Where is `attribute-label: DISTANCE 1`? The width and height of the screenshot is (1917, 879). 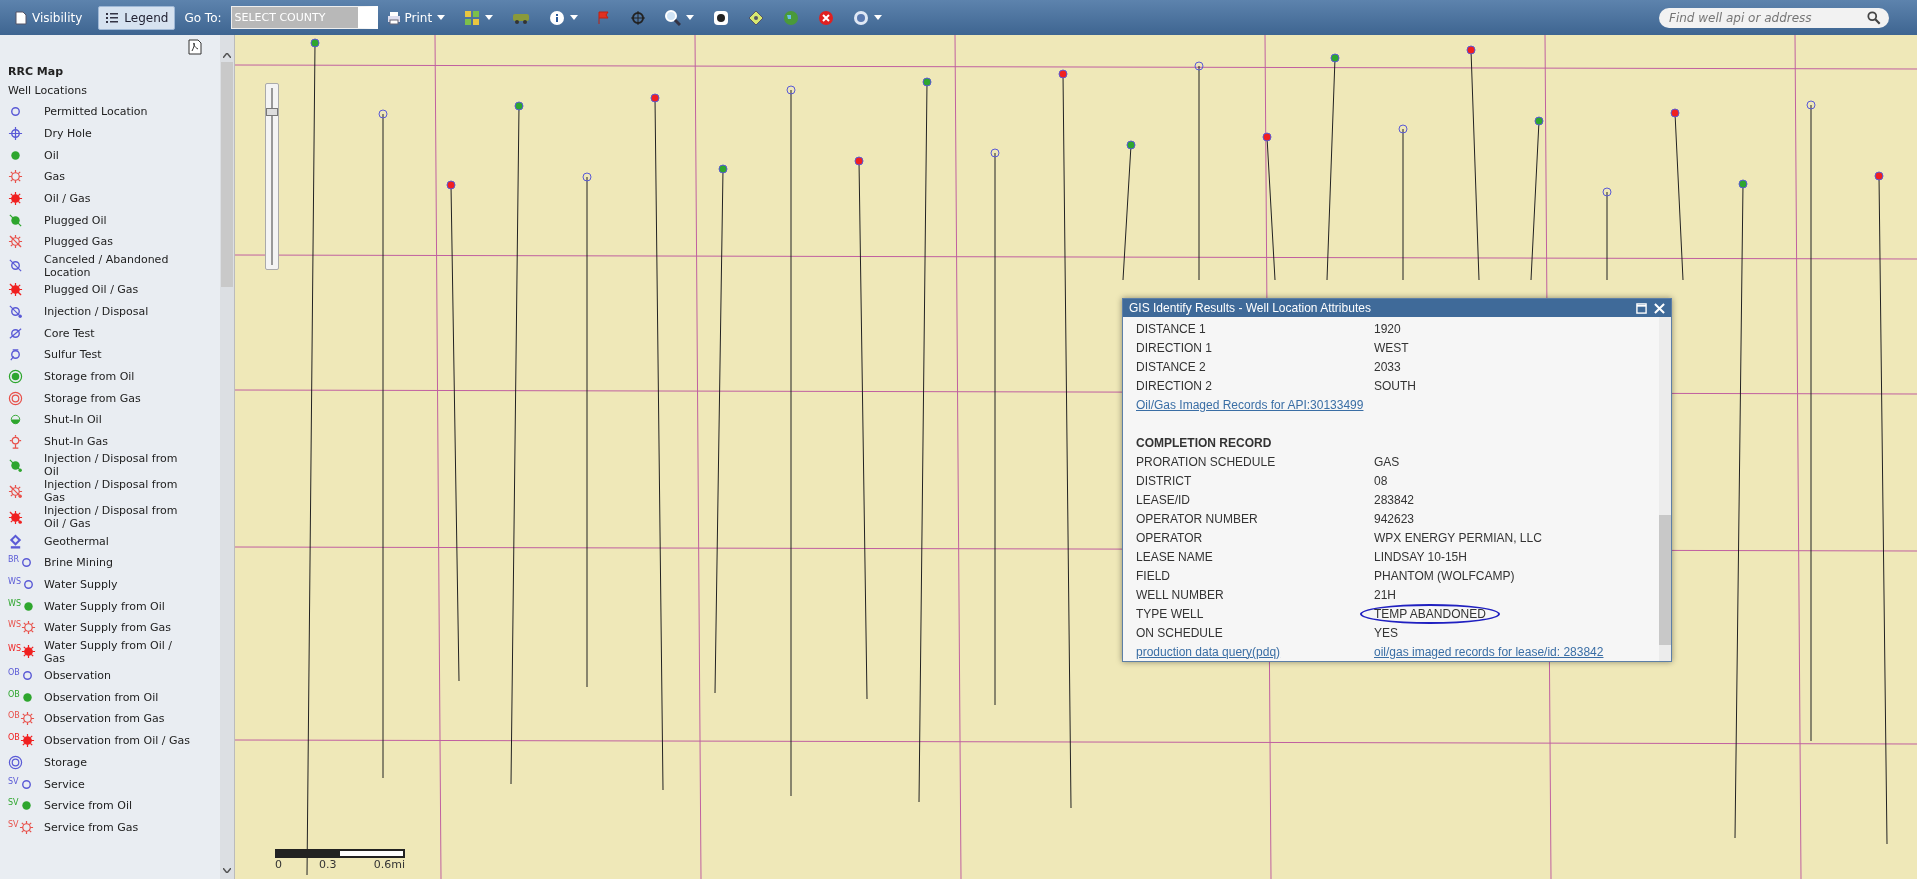 attribute-label: DISTANCE 1 is located at coordinates (1171, 328).